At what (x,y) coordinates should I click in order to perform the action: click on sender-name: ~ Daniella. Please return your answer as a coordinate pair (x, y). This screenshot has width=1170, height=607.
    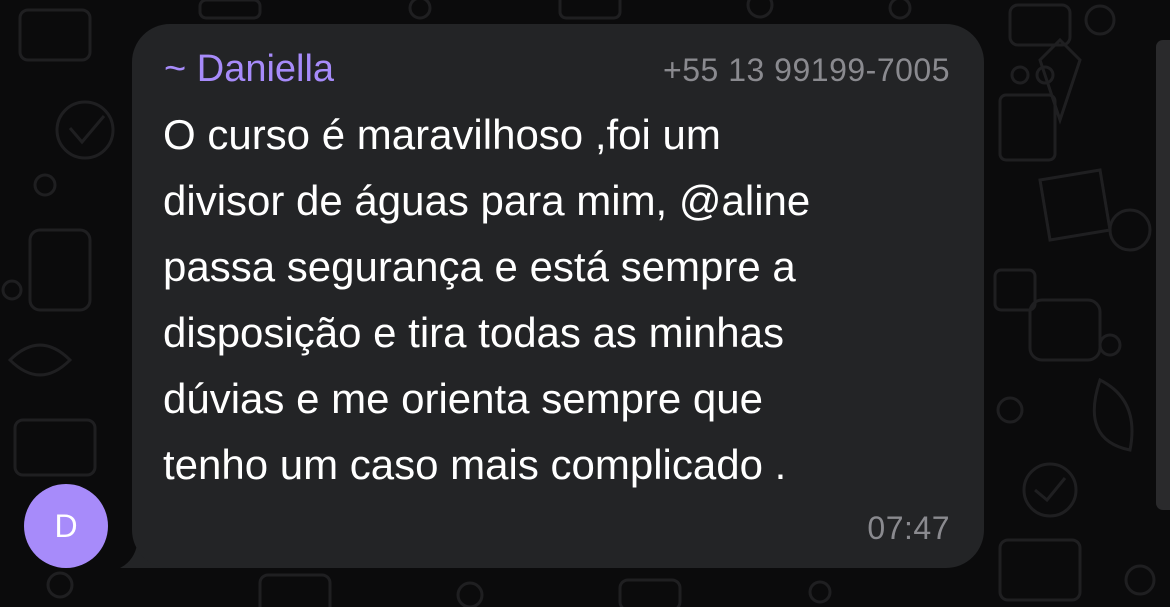
    Looking at the image, I should click on (249, 69).